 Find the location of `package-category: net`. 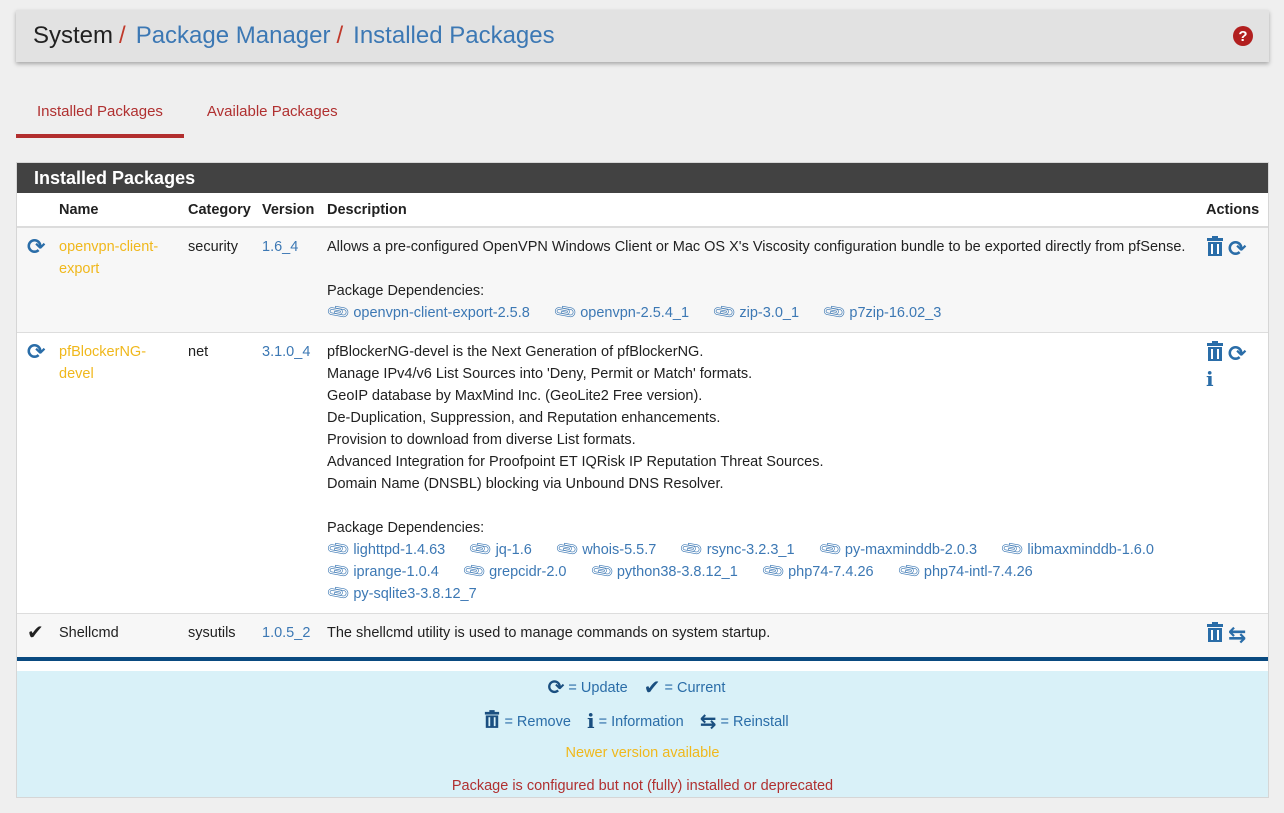

package-category: net is located at coordinates (198, 352).